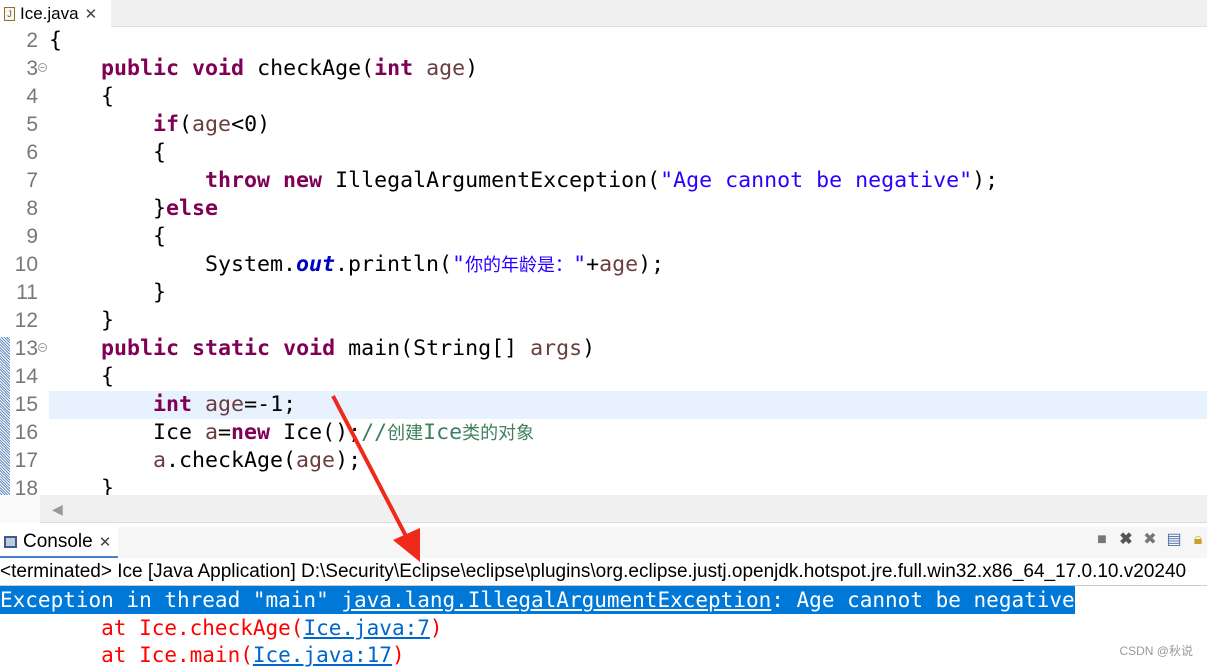 This screenshot has height=669, width=1207. Describe the element at coordinates (1150, 540) in the screenshot. I see `remove-all-terminated-icon: ✖` at that location.